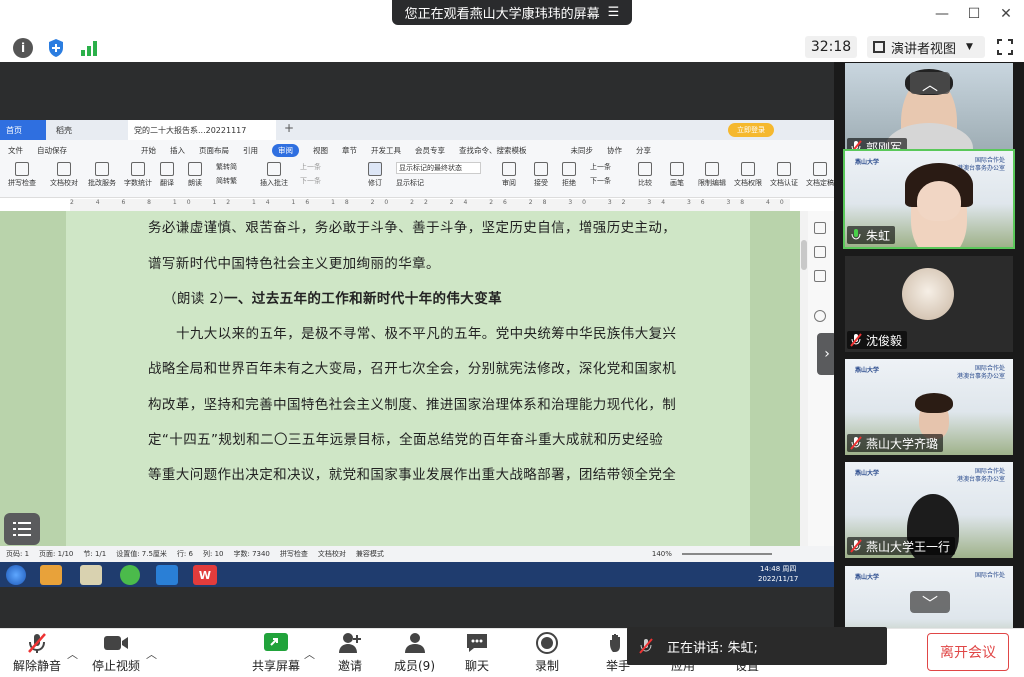 The height and width of the screenshot is (677, 1024). Describe the element at coordinates (929, 407) in the screenshot. I see `participant-tile: 燕山大学 国际合作处 港澳台事务办公室 燕山大学齐璐` at that location.